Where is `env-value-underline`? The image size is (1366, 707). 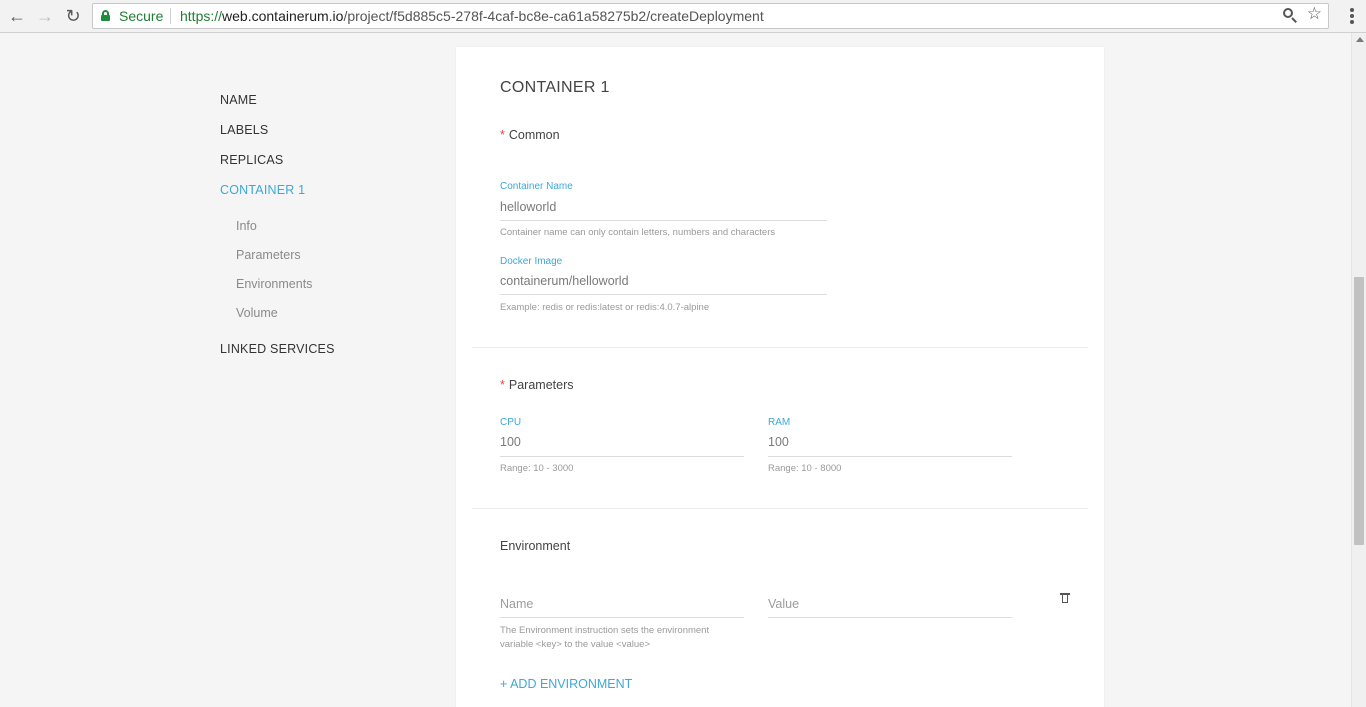 env-value-underline is located at coordinates (890, 617).